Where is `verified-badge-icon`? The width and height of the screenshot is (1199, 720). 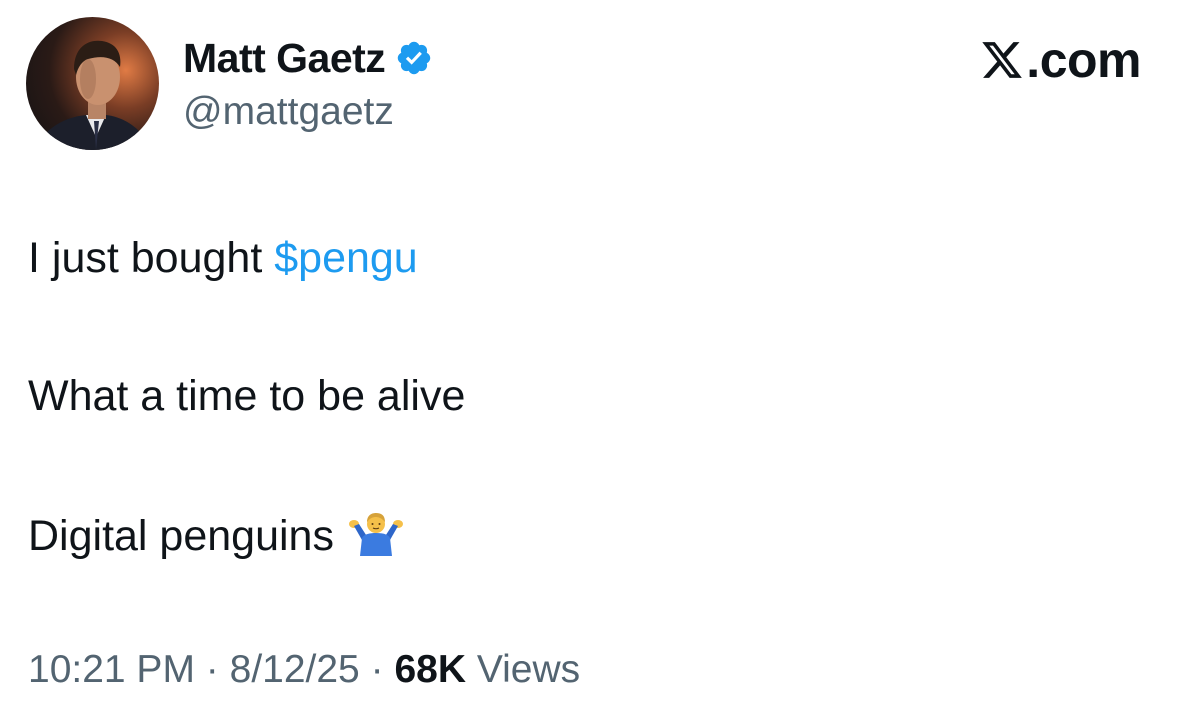
verified-badge-icon is located at coordinates (414, 58).